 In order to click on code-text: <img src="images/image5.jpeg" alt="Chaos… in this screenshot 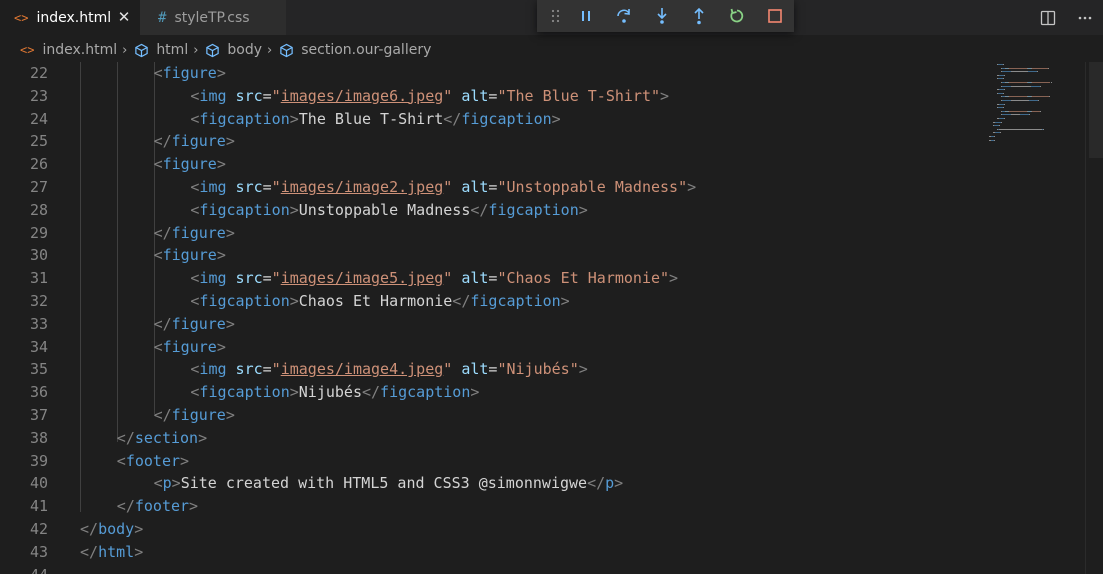, I will do `click(434, 278)`.